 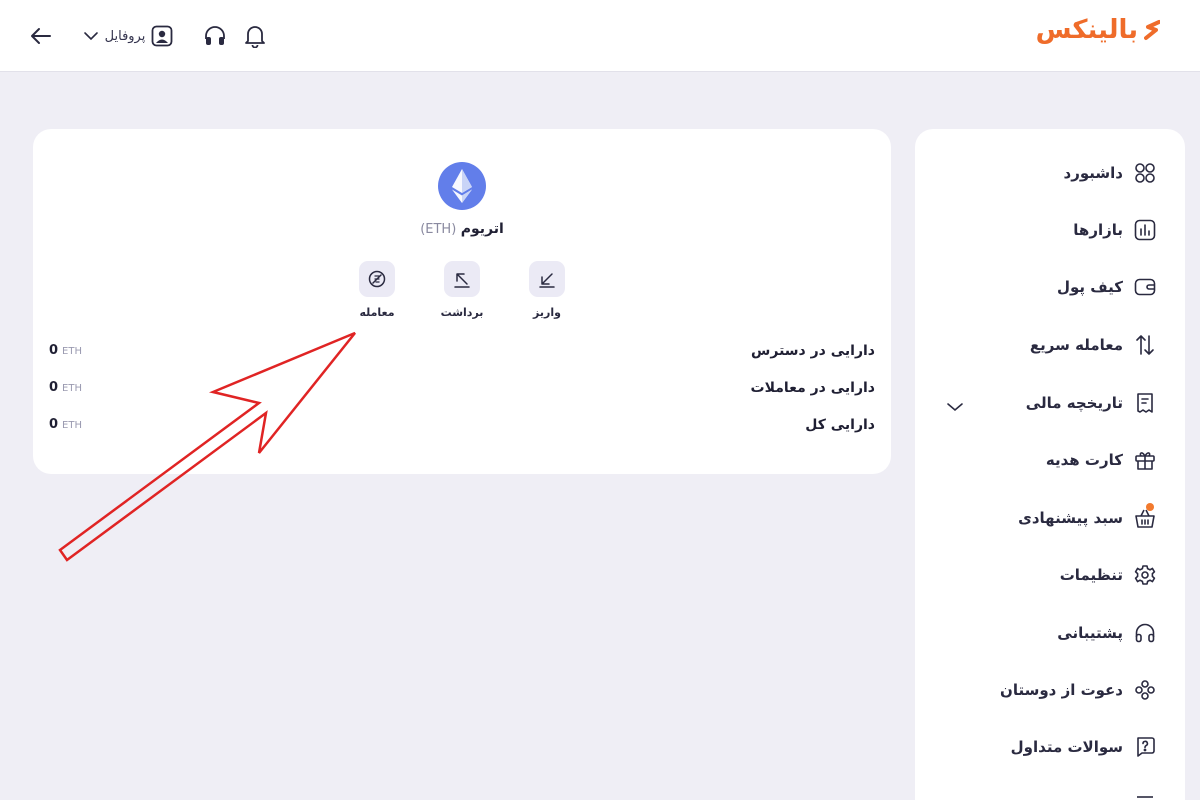 What do you see at coordinates (1070, 518) in the screenshot?
I see `sidebar-item-label: سبد پیشنهادی` at bounding box center [1070, 518].